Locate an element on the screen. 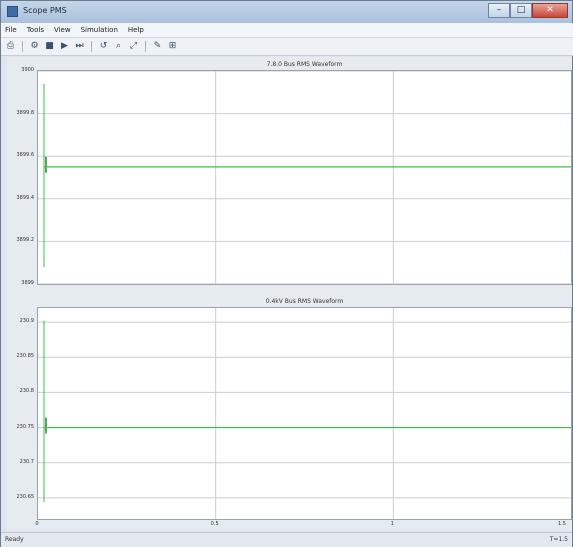 This screenshot has height=547, width=573. y-tick-label: 230.8 is located at coordinates (26, 391).